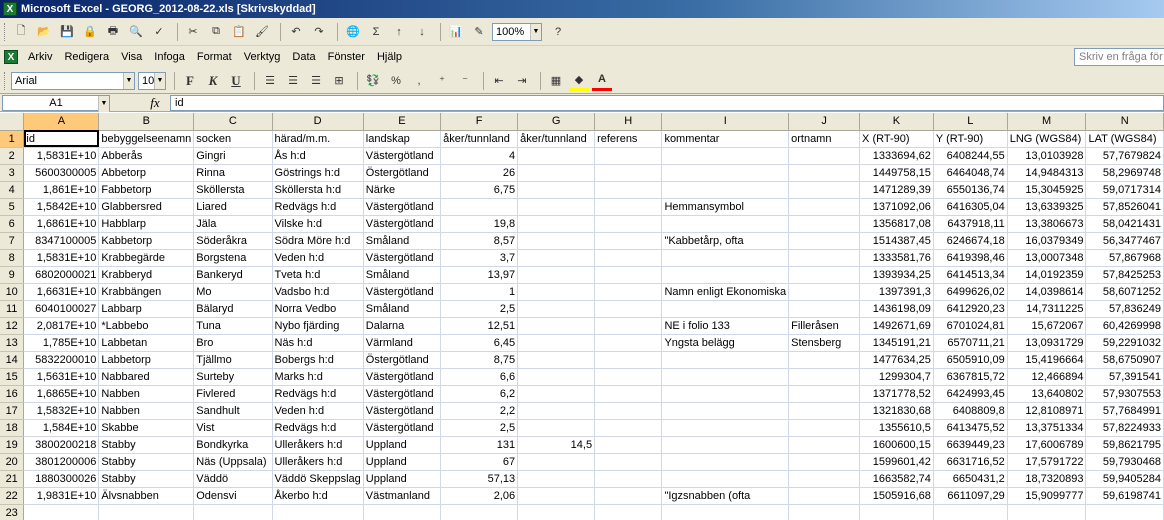 This screenshot has height=520, width=1164. What do you see at coordinates (233, 258) in the screenshot?
I see `cell-c8: Borgstena` at bounding box center [233, 258].